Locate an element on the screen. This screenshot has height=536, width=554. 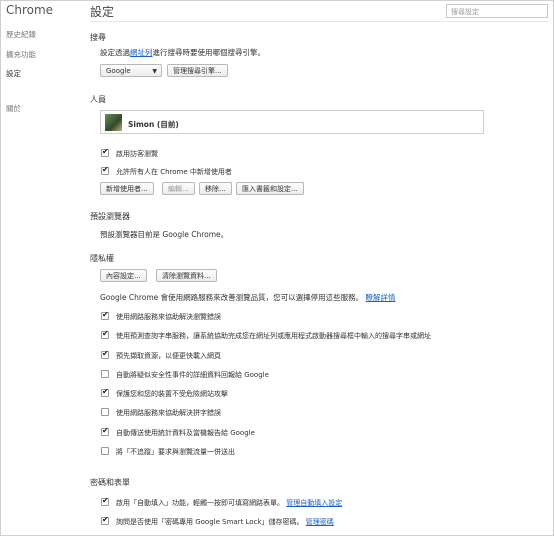
search-engine-value: Google is located at coordinates (118, 71).